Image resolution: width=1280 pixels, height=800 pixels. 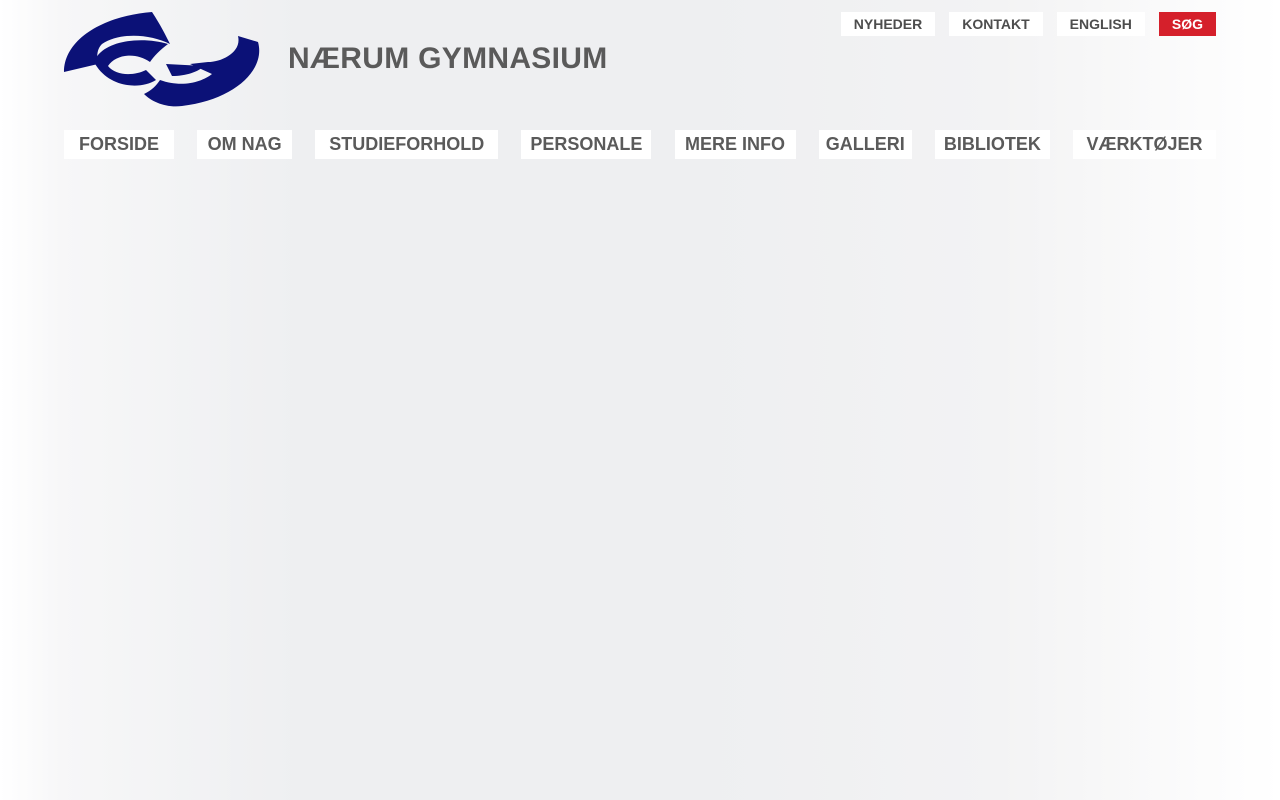 What do you see at coordinates (407, 144) in the screenshot?
I see `nav-item-studieforhold: STUDIEFORHOLD` at bounding box center [407, 144].